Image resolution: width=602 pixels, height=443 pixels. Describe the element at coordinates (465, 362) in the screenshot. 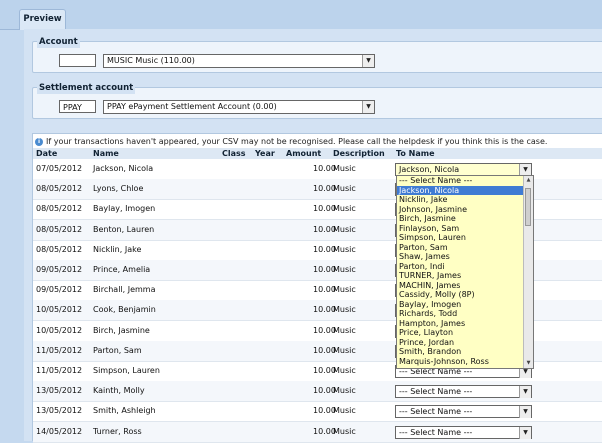

I see `dropdown-option: Marquis-Johnson, Ross` at that location.